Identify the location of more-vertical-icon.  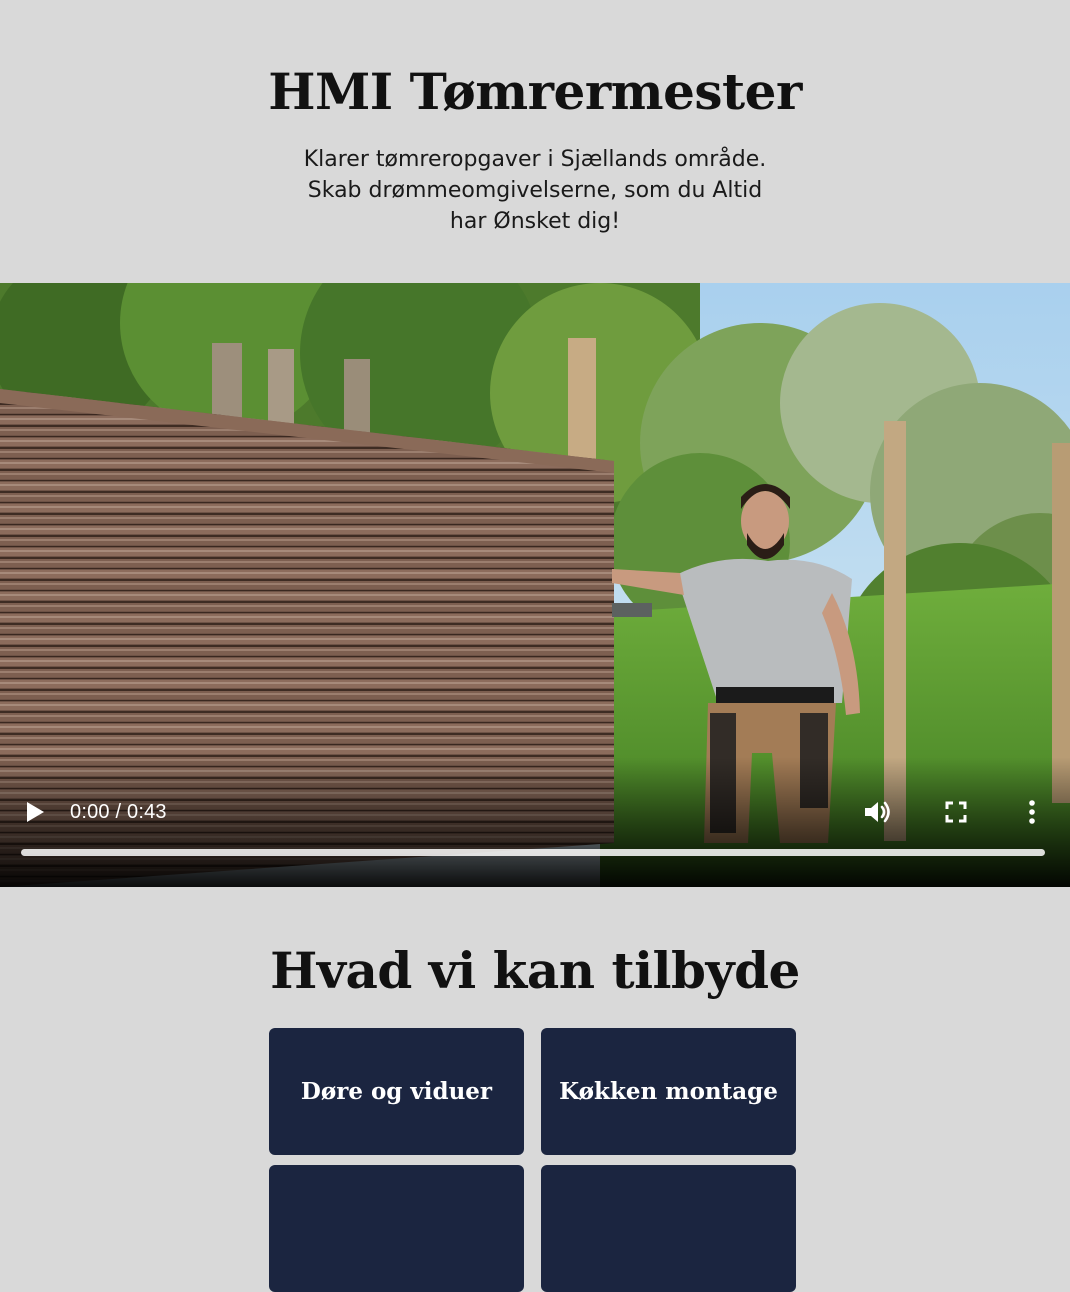
(1032, 812).